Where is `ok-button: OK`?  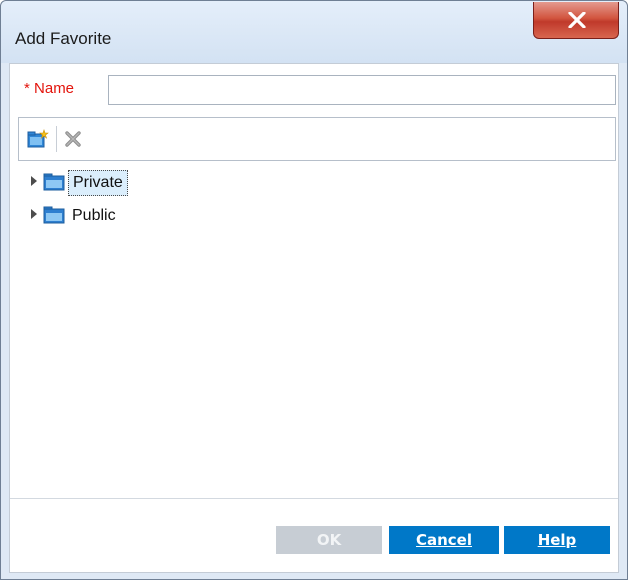
ok-button: OK is located at coordinates (329, 540).